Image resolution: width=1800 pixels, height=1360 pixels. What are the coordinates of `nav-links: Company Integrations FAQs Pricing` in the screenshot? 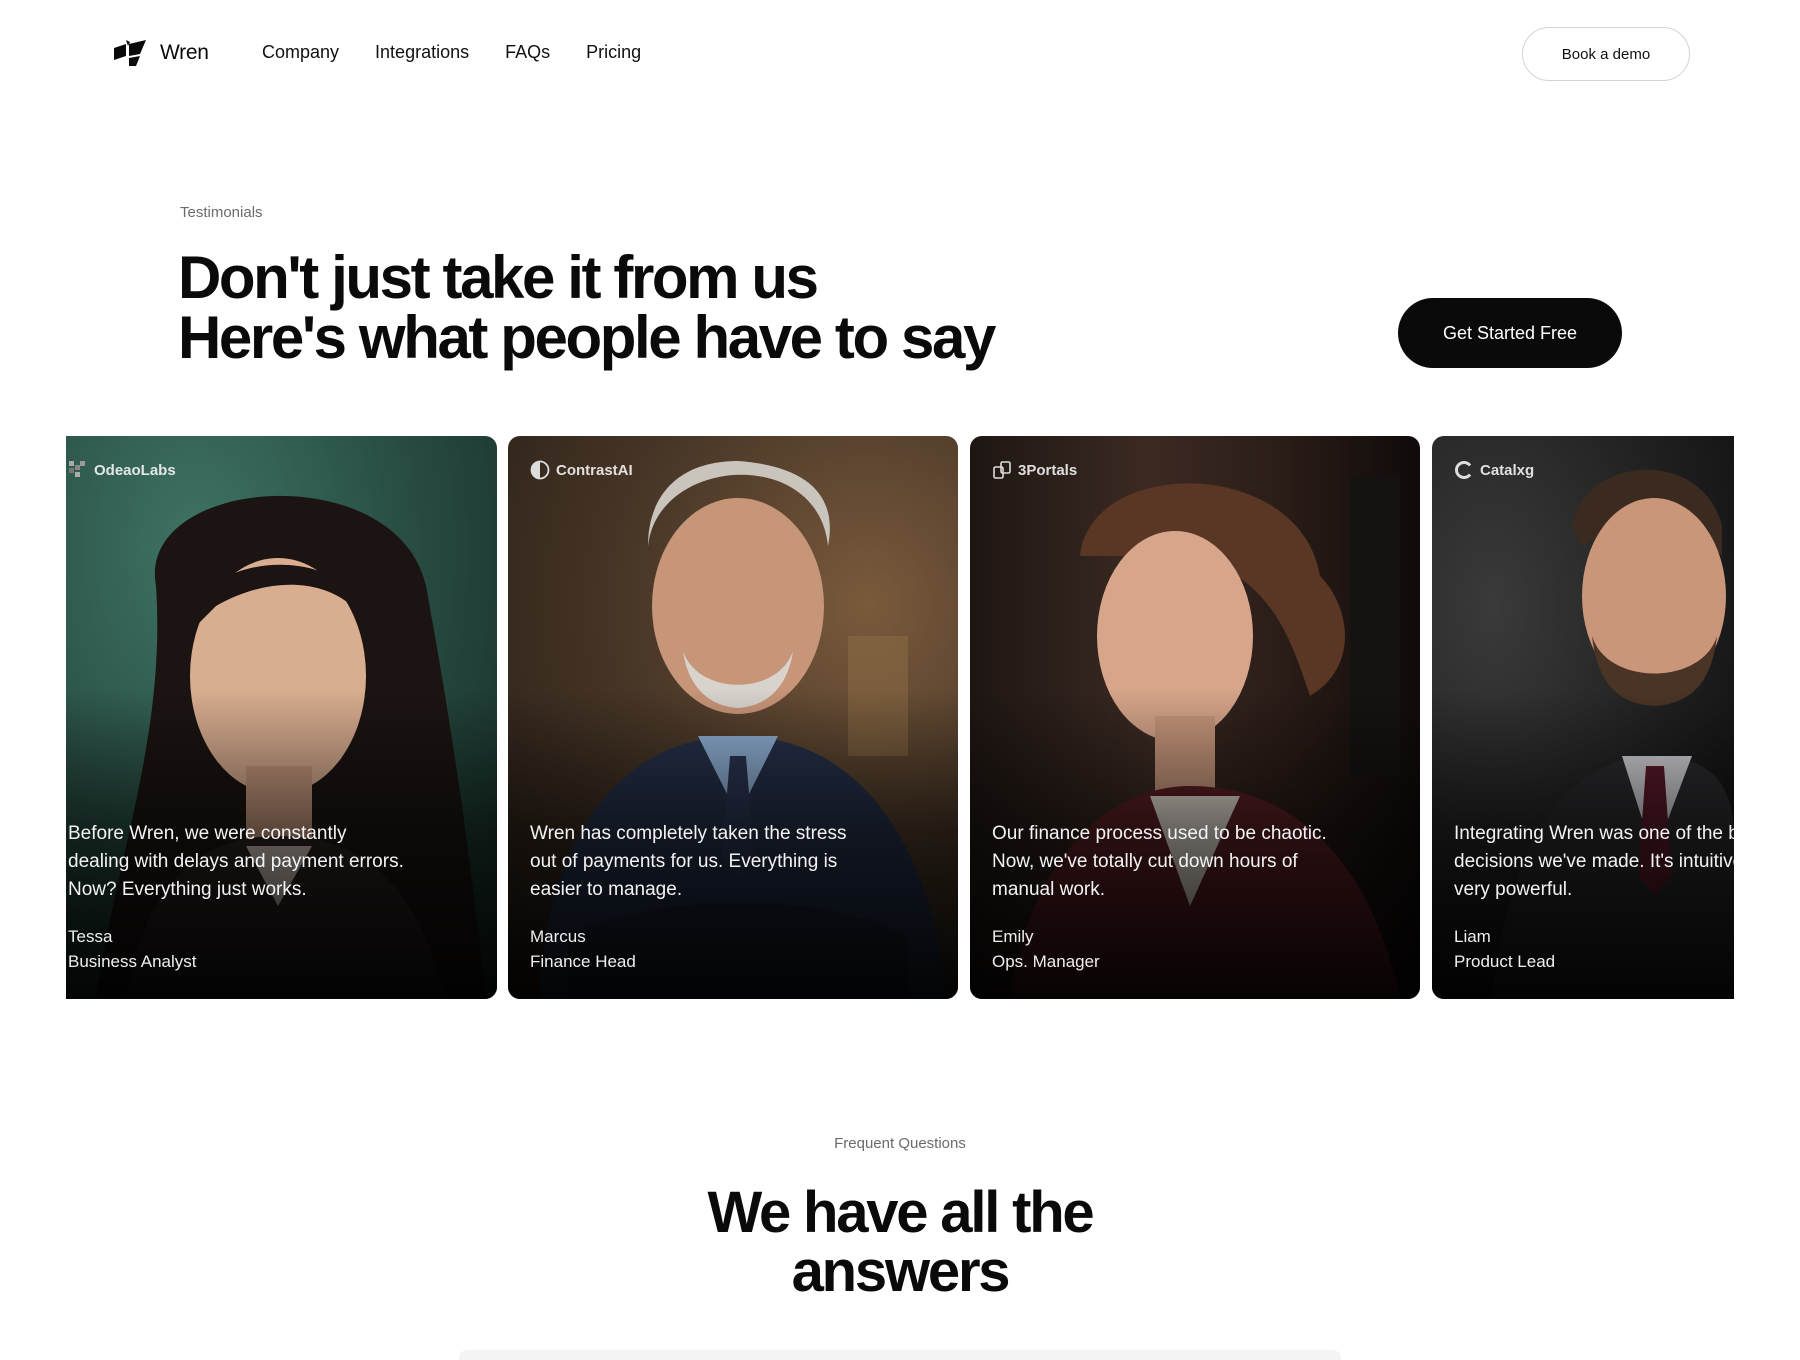 It's located at (451, 52).